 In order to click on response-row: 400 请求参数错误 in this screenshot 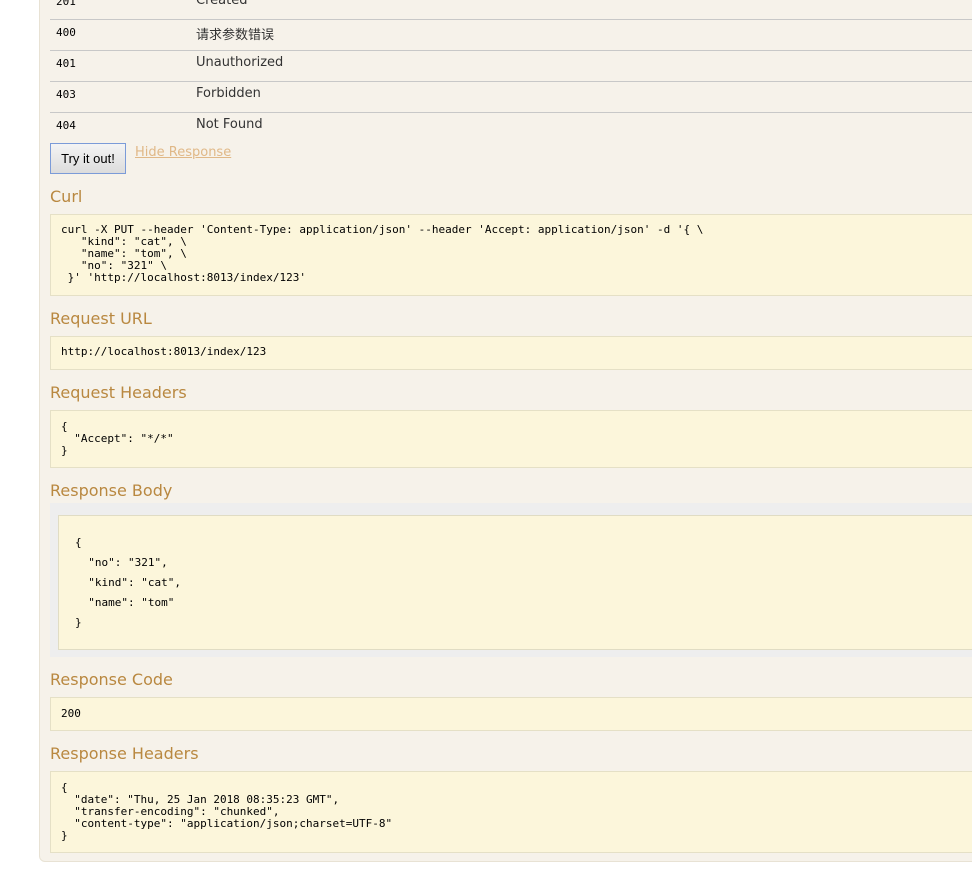, I will do `click(511, 35)`.